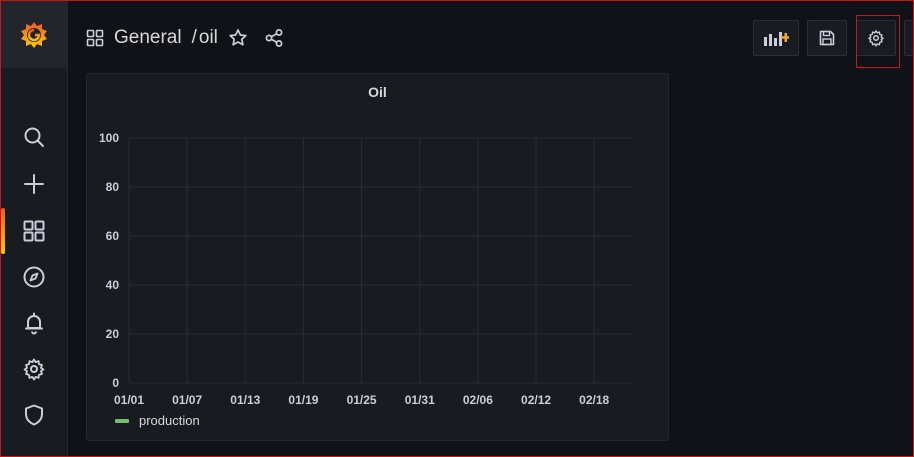 The width and height of the screenshot is (914, 457). I want to click on grafana-logo, so click(34, 34).